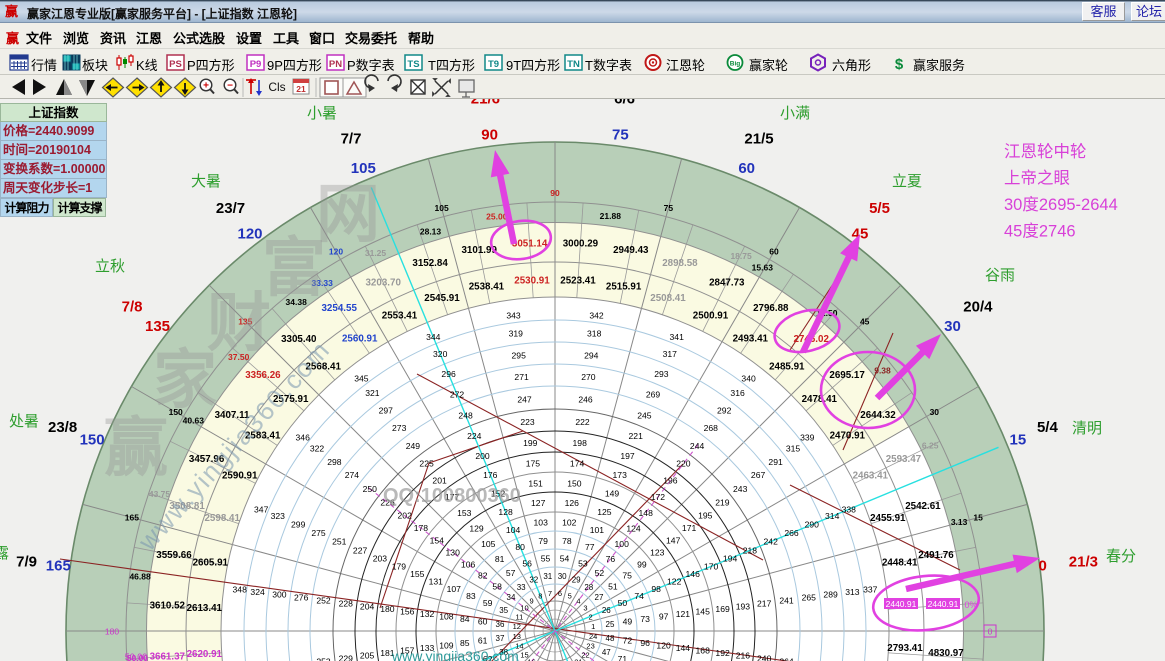 The image size is (1165, 661). I want to click on svg-text: P9, so click(256, 64).